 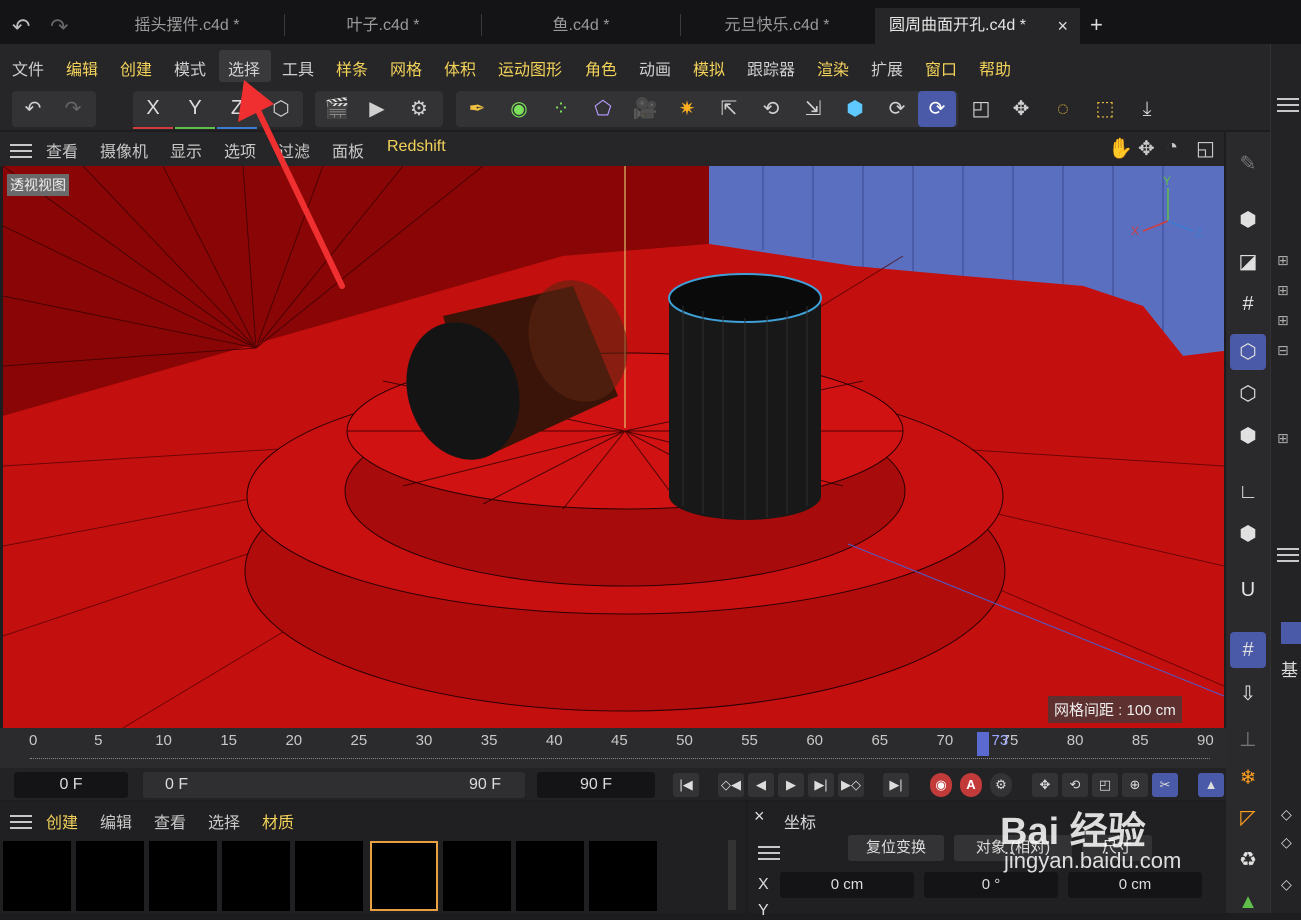 What do you see at coordinates (195, 110) in the screenshot?
I see `axis-y-toggle: Y` at bounding box center [195, 110].